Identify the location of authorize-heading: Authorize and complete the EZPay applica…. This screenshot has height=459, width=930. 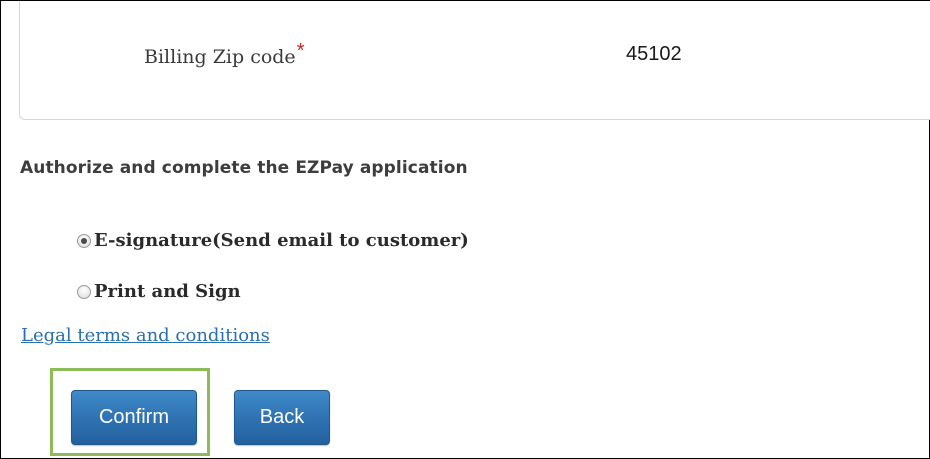
(244, 168).